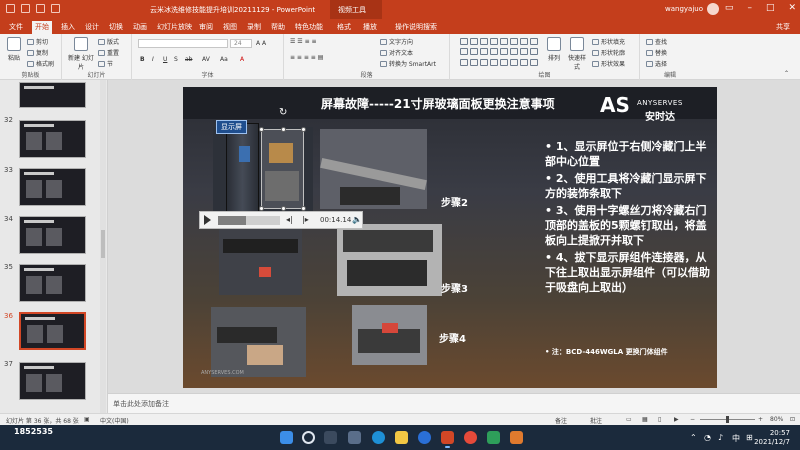  Describe the element at coordinates (140, 27) in the screenshot. I see `tab-animations: 动画` at that location.